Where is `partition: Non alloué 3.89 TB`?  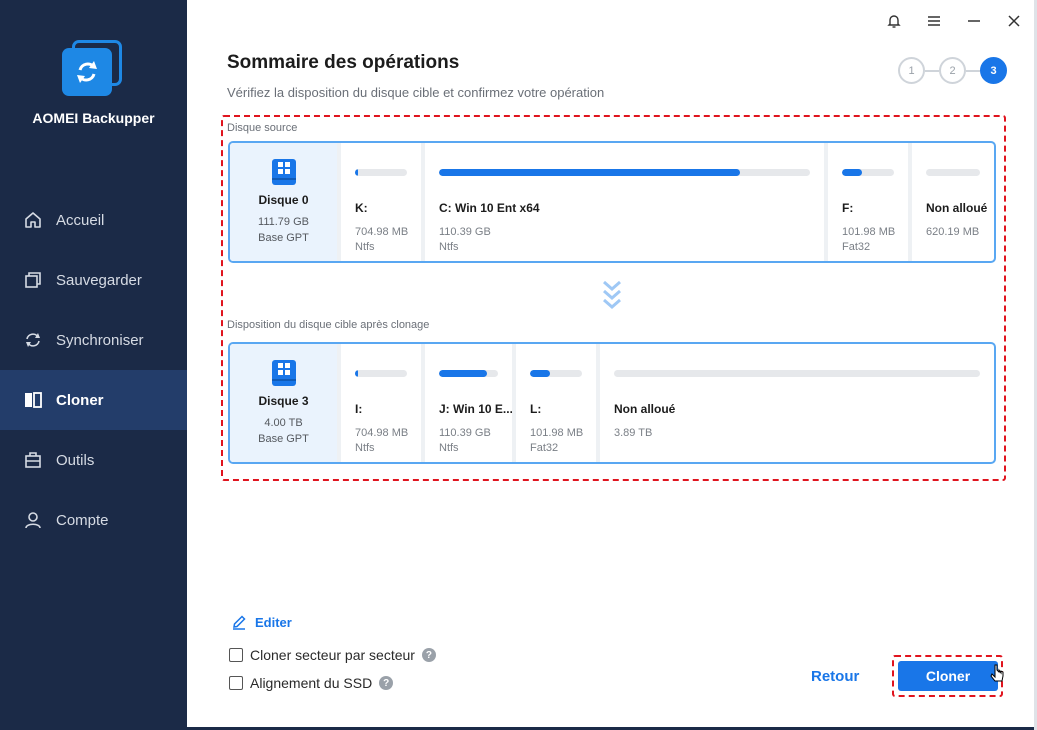 partition: Non alloué 3.89 TB is located at coordinates (795, 403).